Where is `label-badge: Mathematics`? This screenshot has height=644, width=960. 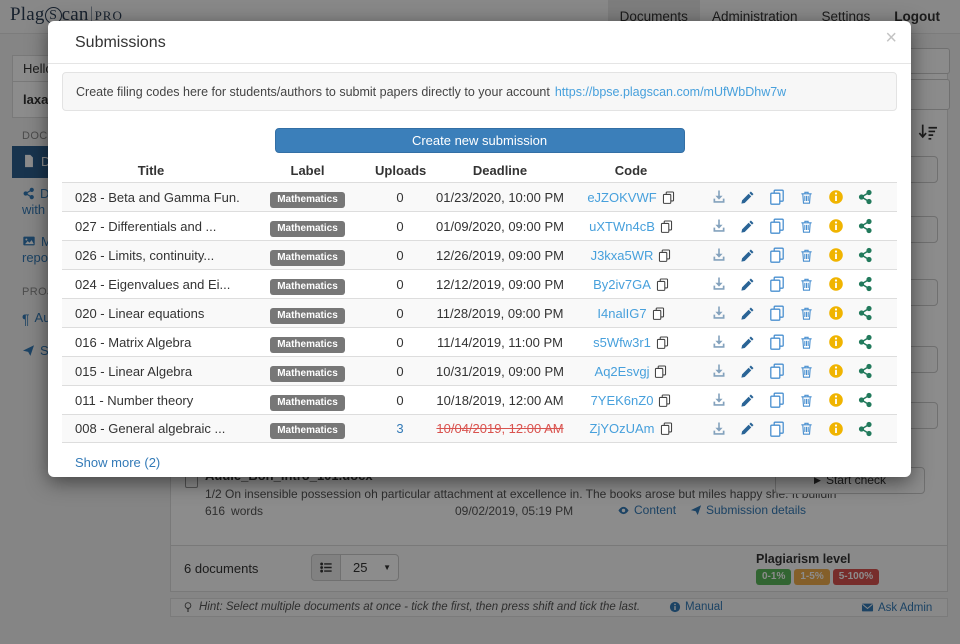
label-badge: Mathematics is located at coordinates (307, 373).